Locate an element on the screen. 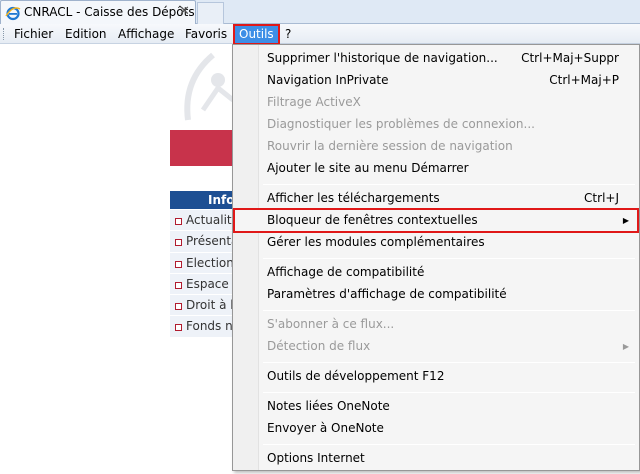 This screenshot has height=474, width=640. shortcut-label: Ctrl+Maj+Suppr is located at coordinates (570, 58).